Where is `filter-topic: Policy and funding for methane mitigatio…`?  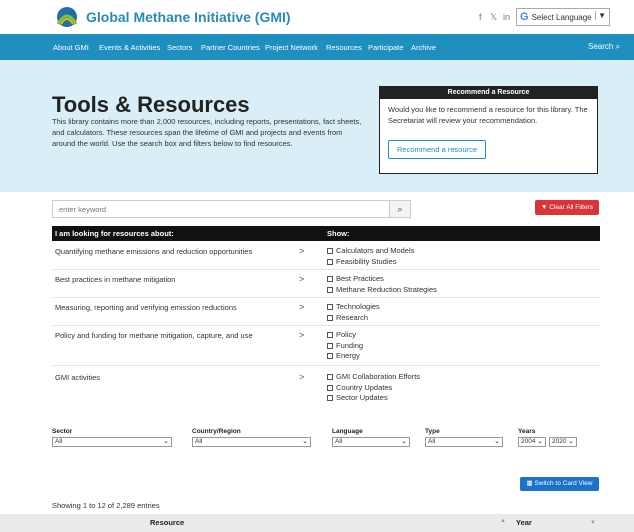 filter-topic: Policy and funding for methane mitigatio… is located at coordinates (154, 335).